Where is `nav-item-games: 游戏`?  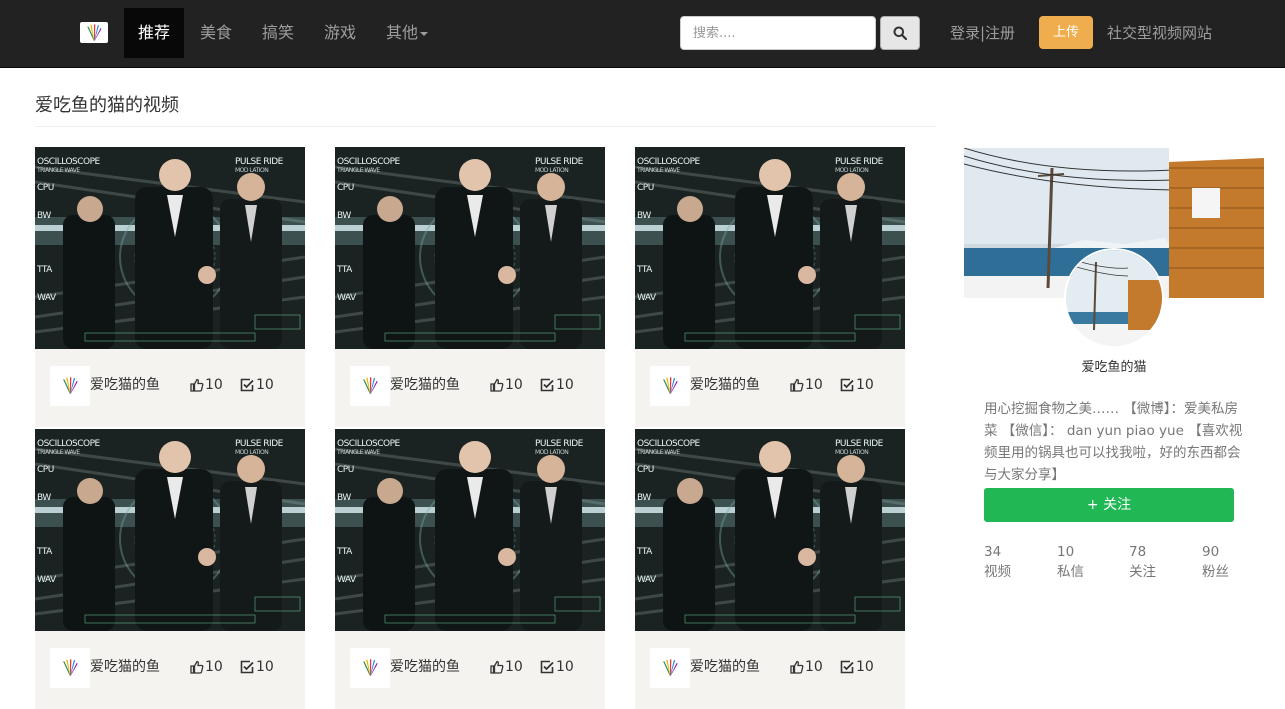
nav-item-games: 游戏 is located at coordinates (340, 33).